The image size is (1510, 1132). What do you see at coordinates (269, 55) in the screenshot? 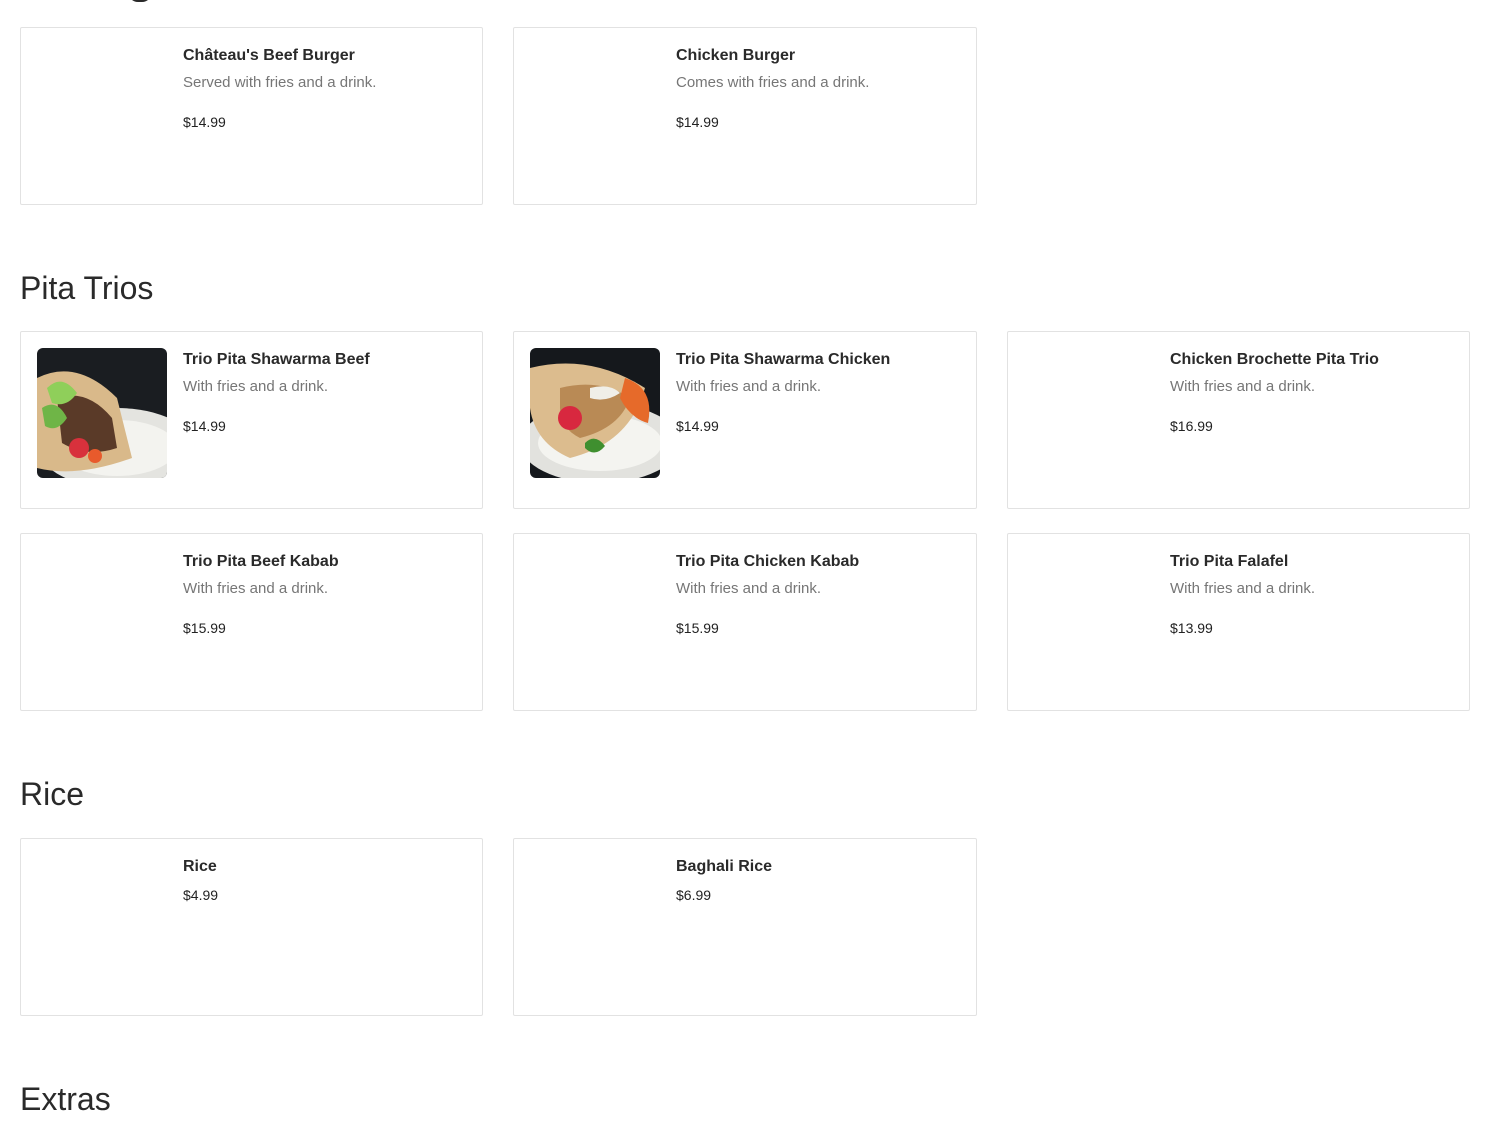
I see `item-name: Château's Beef Burger` at bounding box center [269, 55].